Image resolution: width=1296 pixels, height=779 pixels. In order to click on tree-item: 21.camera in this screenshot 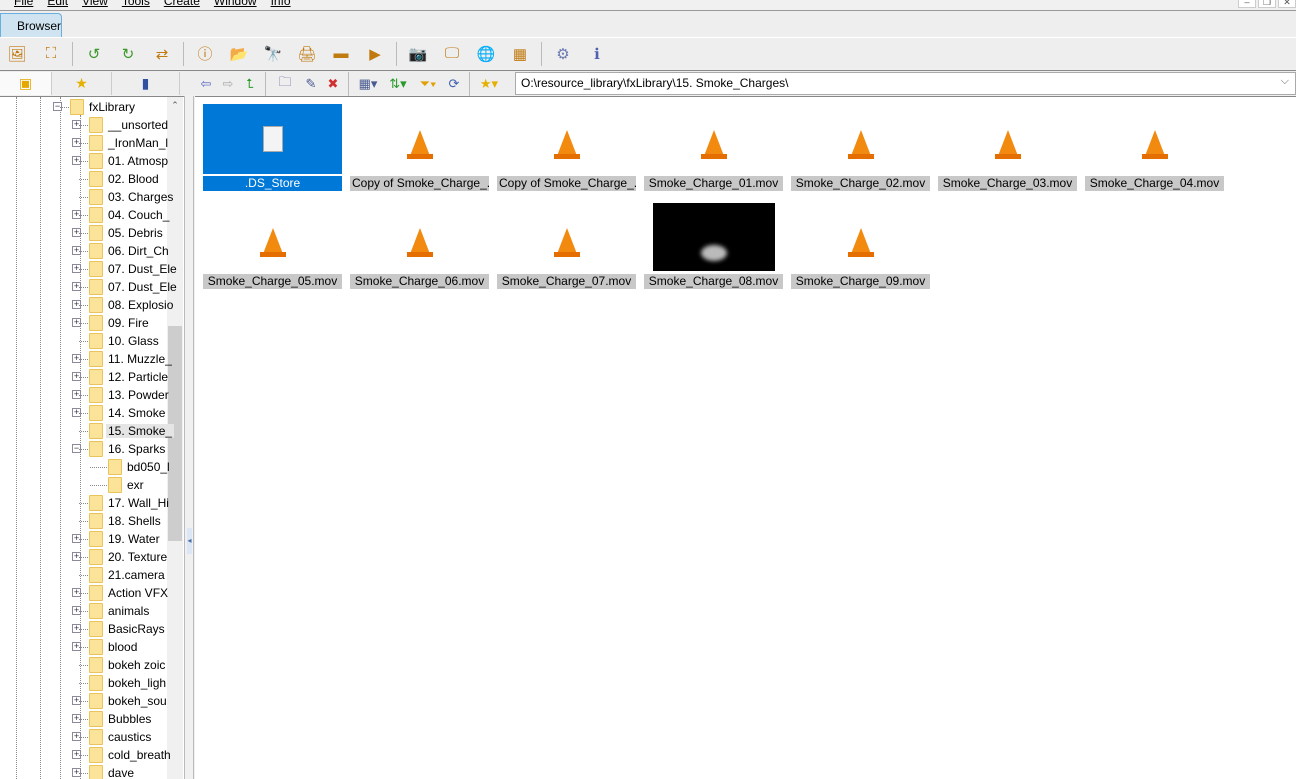, I will do `click(83, 575)`.